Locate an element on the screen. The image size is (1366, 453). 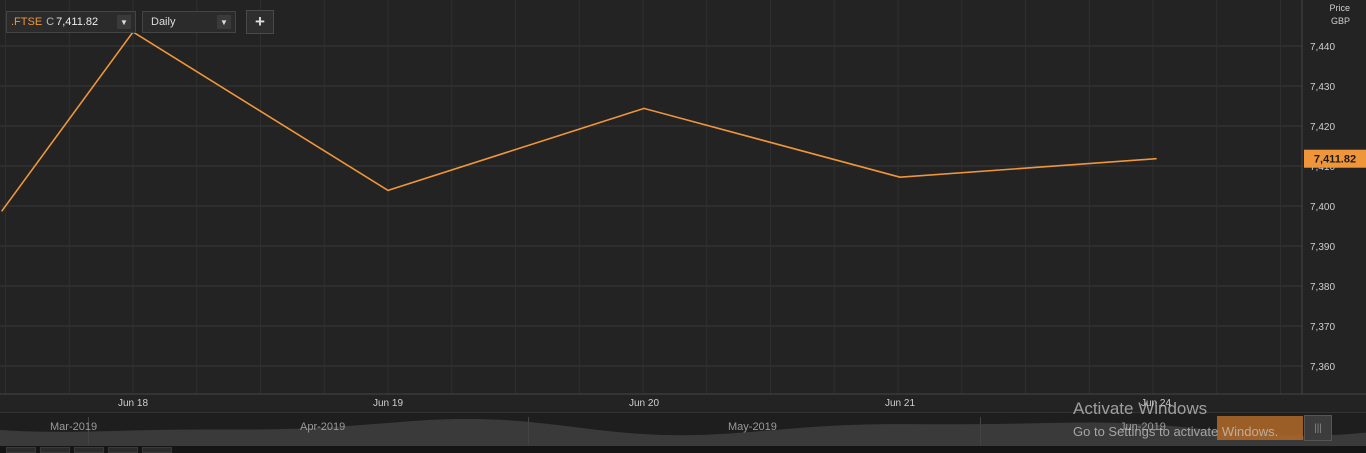
chart-toolbar: .FTSE C 7,411.82 ▼ Daily ▼ + is located at coordinates (140, 22).